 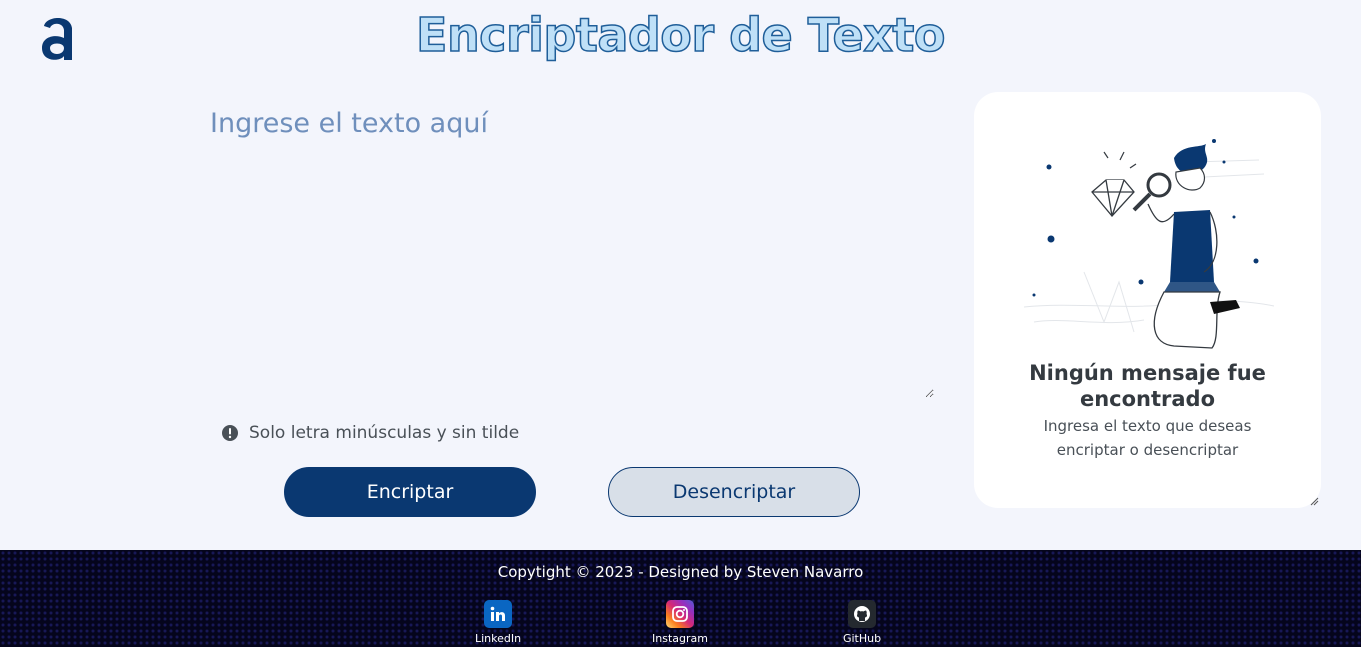 I want to click on linkedin-label: LinkedIn, so click(x=498, y=638).